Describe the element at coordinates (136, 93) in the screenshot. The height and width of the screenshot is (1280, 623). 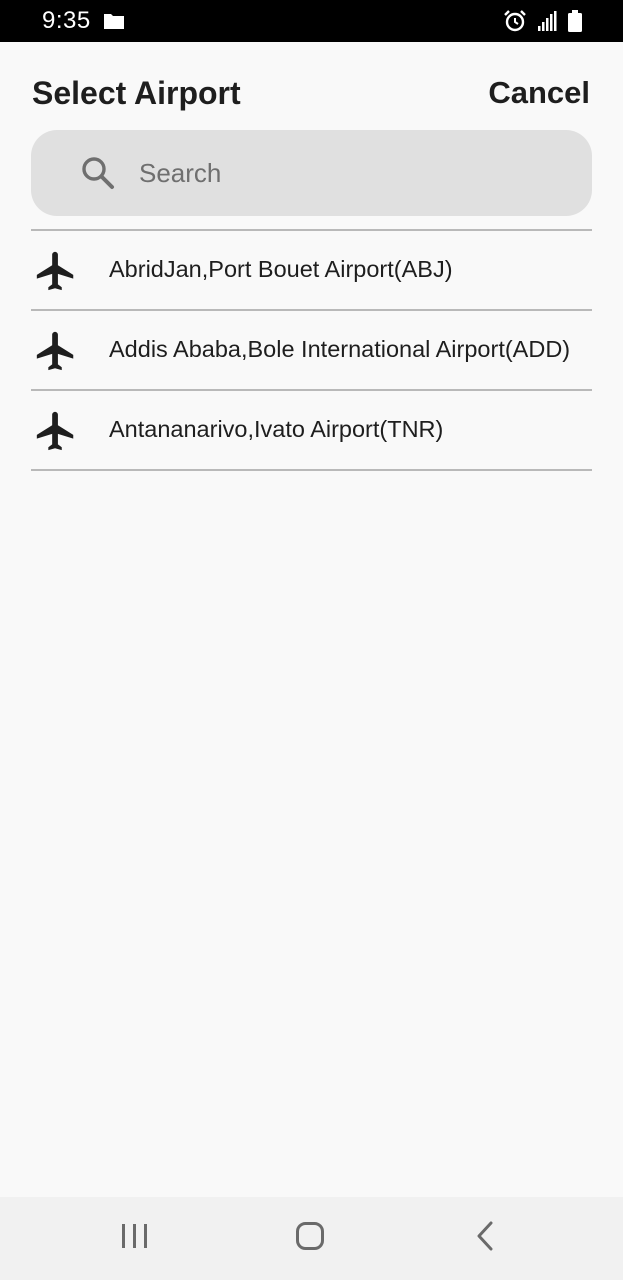
I see `page-title: Select Airport` at that location.